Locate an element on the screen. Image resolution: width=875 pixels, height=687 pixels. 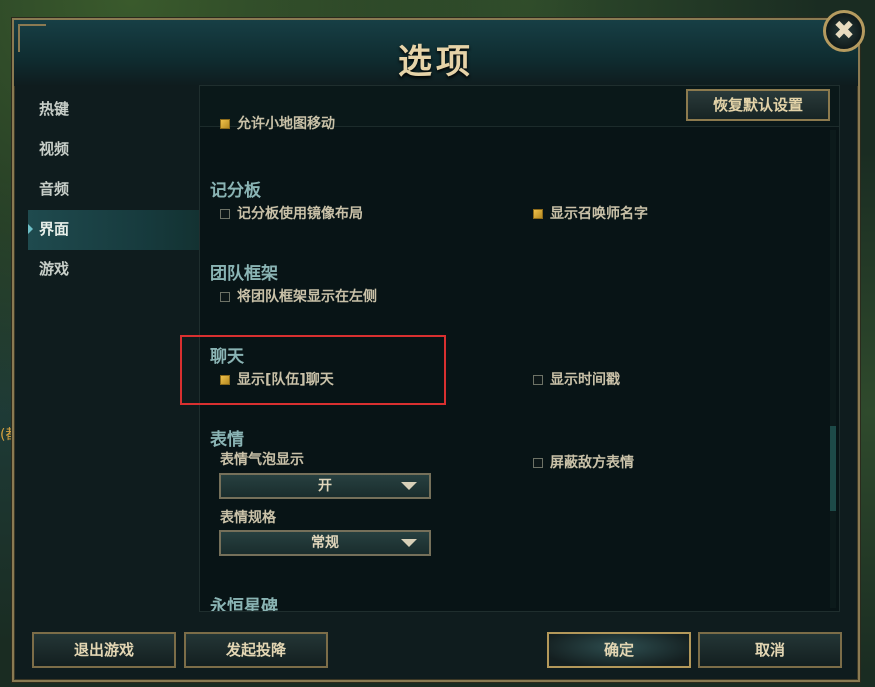
emote-size-dropdown: 常规 is located at coordinates (325, 543).